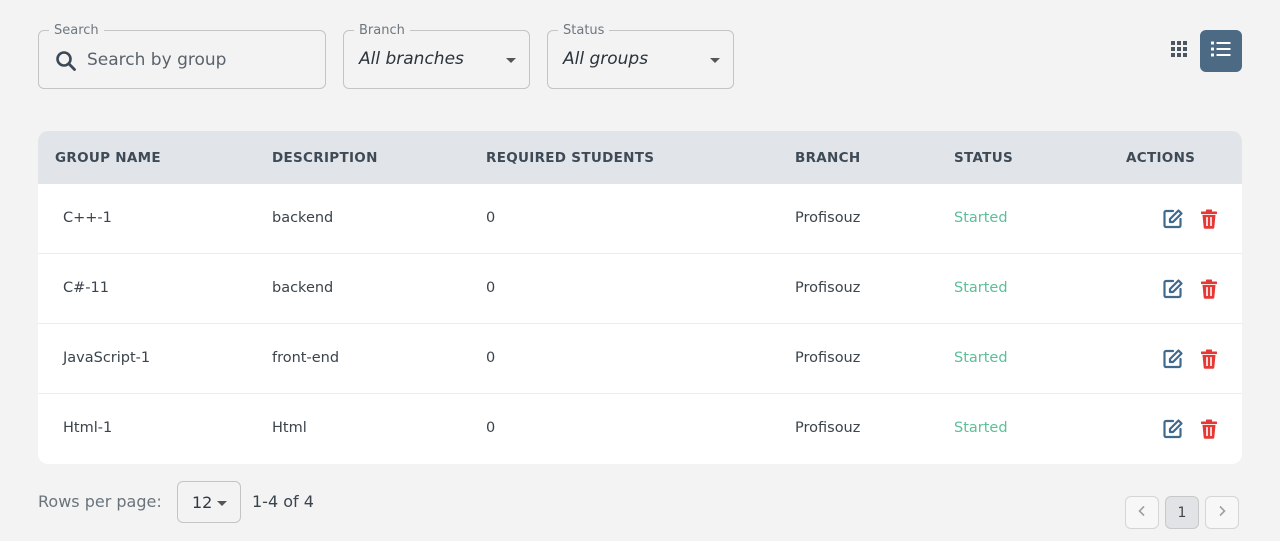 Image resolution: width=1280 pixels, height=541 pixels. Describe the element at coordinates (289, 428) in the screenshot. I see `cell-description: Html` at that location.